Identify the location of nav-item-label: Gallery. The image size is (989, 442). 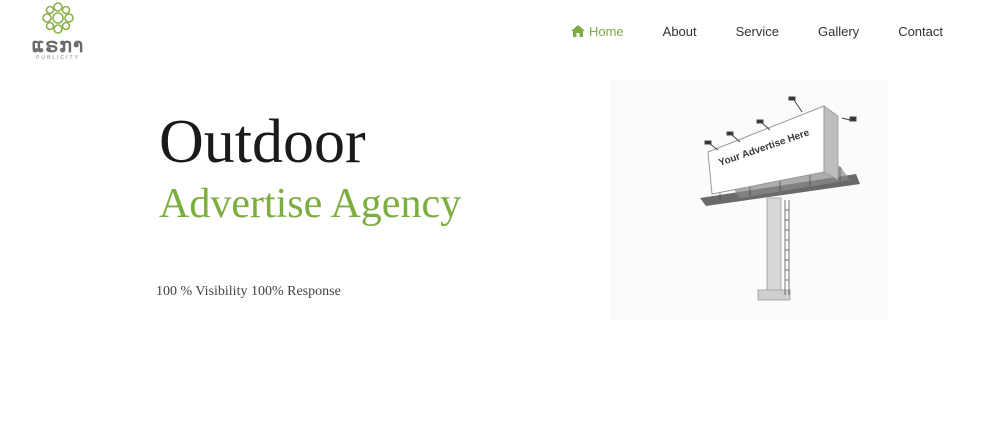
(839, 31).